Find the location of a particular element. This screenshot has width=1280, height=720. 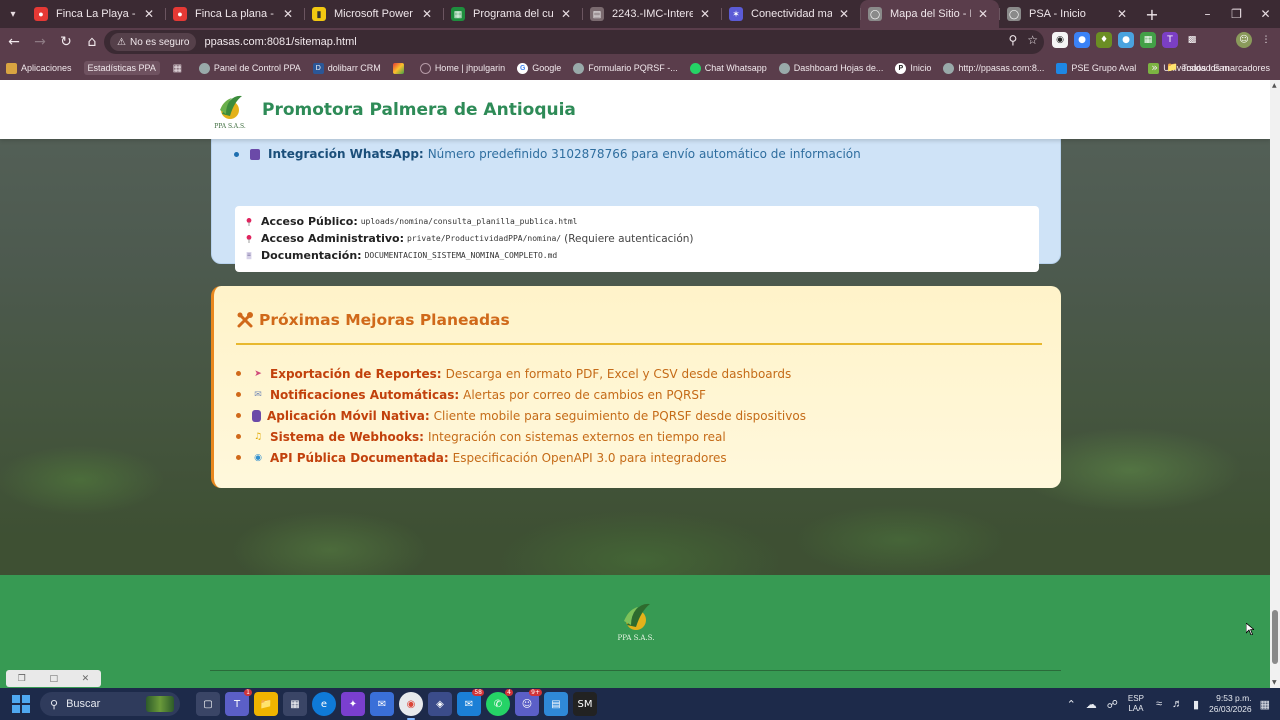

copy-icon: ❐ is located at coordinates (22, 679).